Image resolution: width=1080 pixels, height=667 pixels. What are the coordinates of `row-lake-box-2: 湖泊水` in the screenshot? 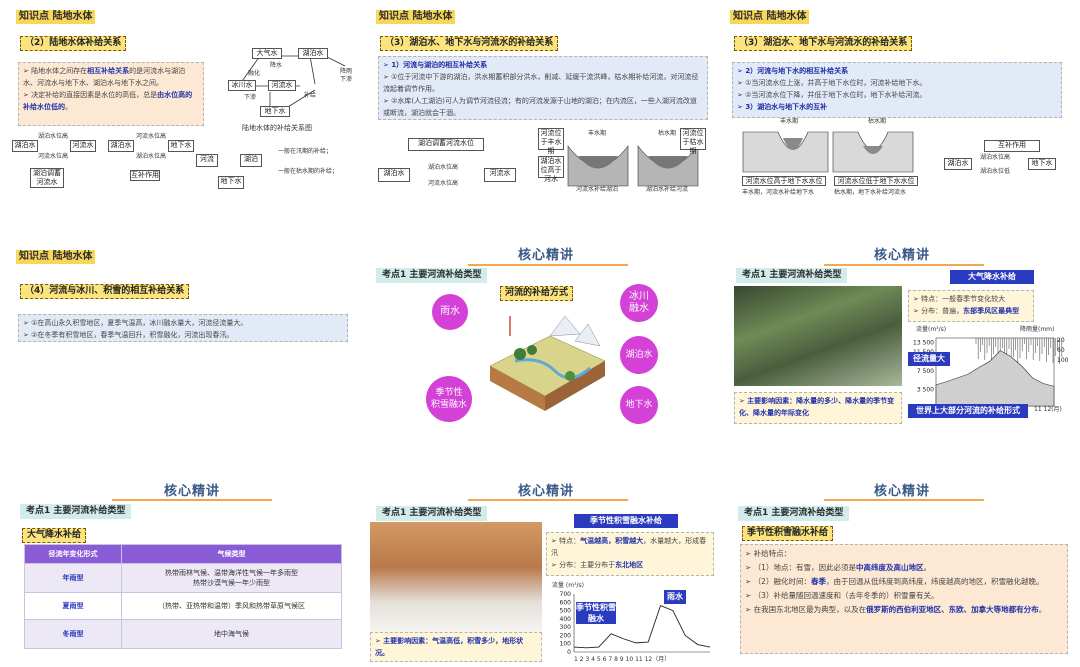 It's located at (121, 146).